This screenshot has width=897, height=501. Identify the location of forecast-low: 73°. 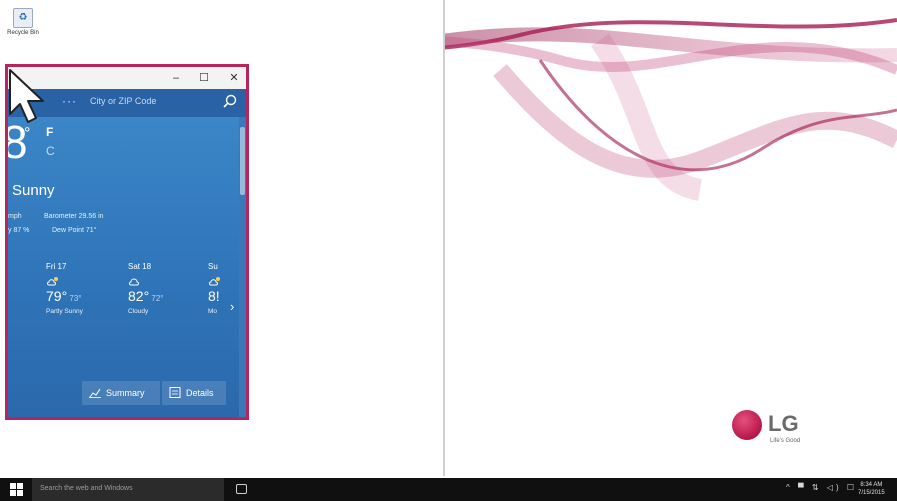
(75, 298).